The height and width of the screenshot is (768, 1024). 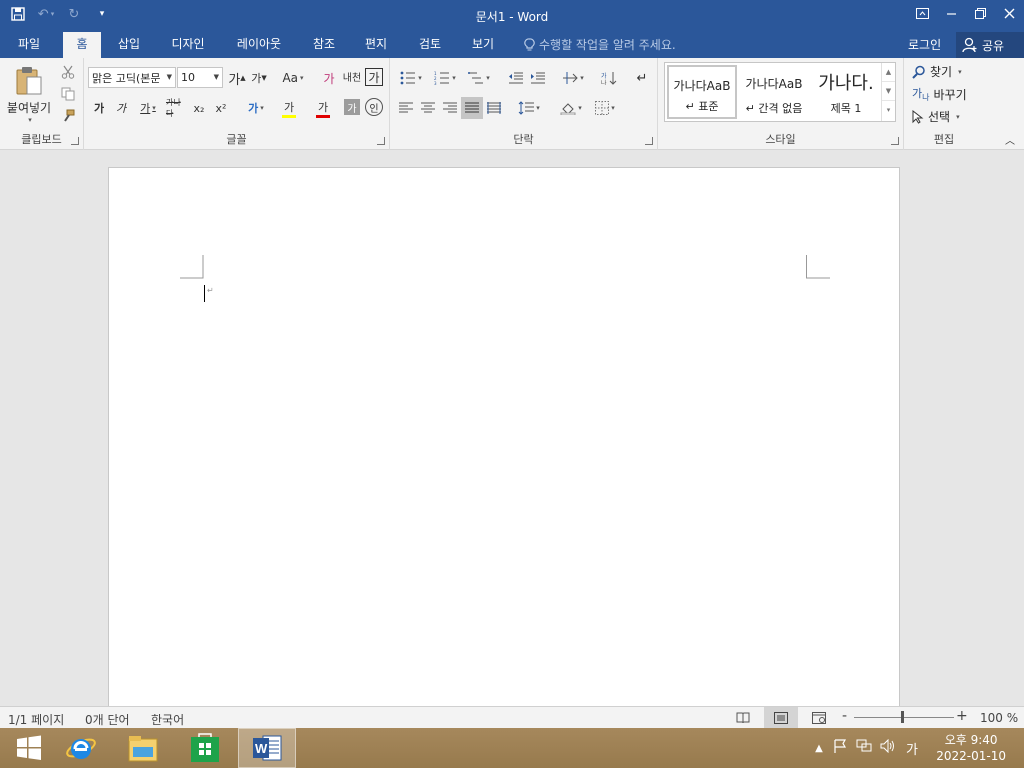 I want to click on asian-layout-icon: ▾, so click(x=573, y=78).